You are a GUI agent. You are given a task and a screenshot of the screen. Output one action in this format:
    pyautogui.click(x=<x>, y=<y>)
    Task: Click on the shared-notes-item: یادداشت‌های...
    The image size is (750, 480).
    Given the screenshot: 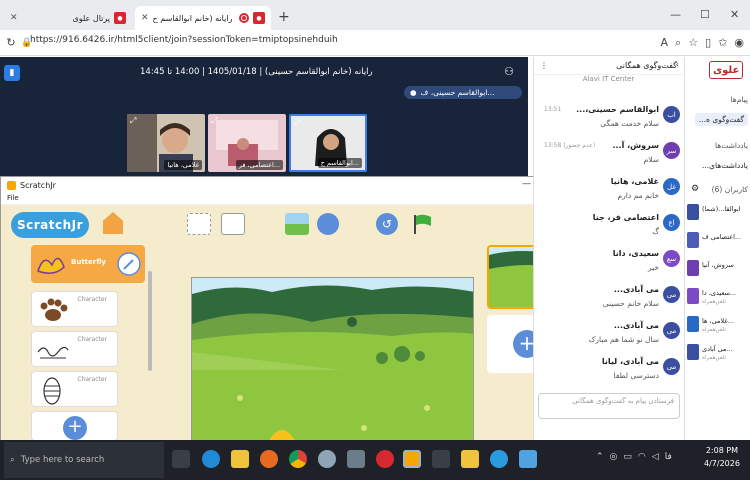 What is the action you would take?
    pyautogui.click(x=725, y=165)
    